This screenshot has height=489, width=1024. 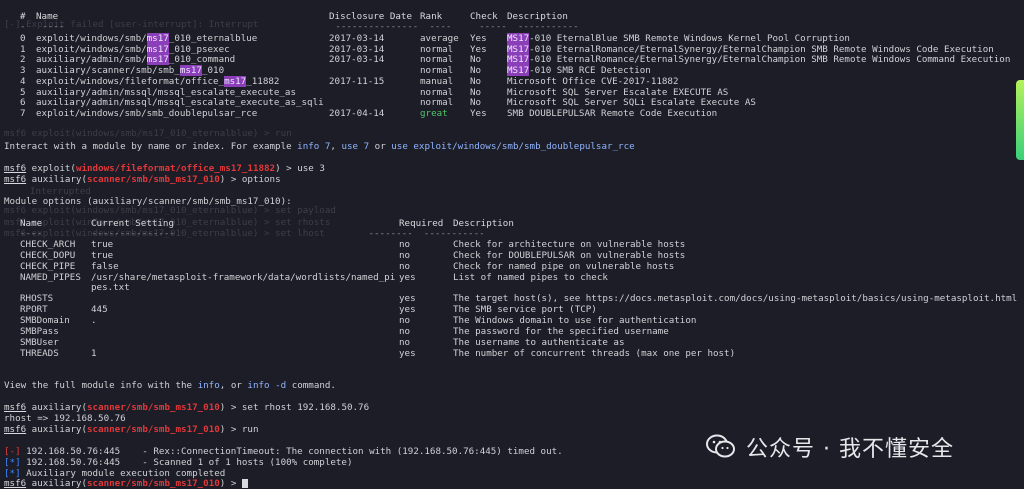 I want to click on row-description: MS17-010 SMB RCE Detection, so click(x=579, y=71).